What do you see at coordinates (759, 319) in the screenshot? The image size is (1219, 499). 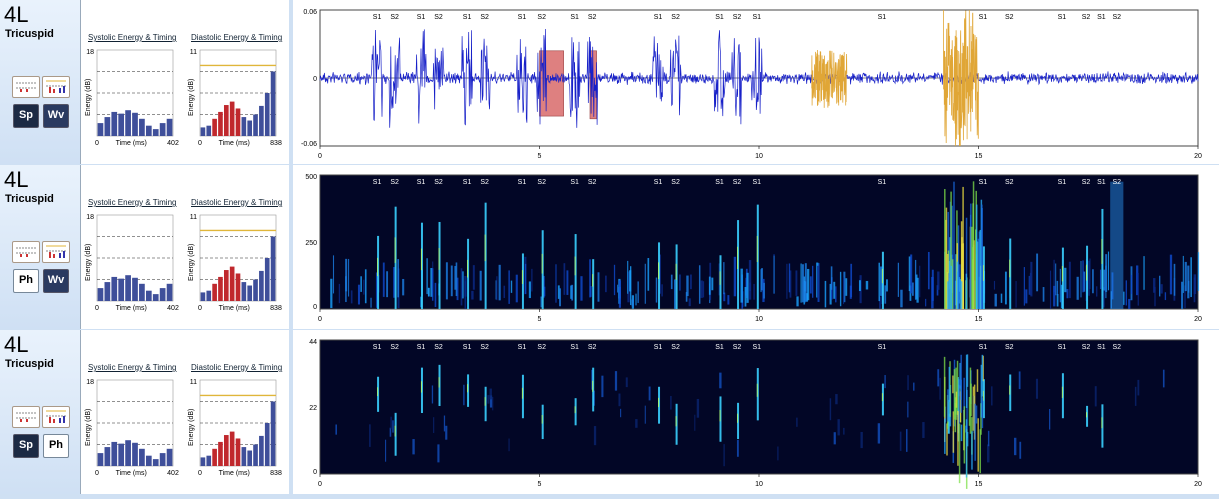 I see `x-tick-label: 10` at bounding box center [759, 319].